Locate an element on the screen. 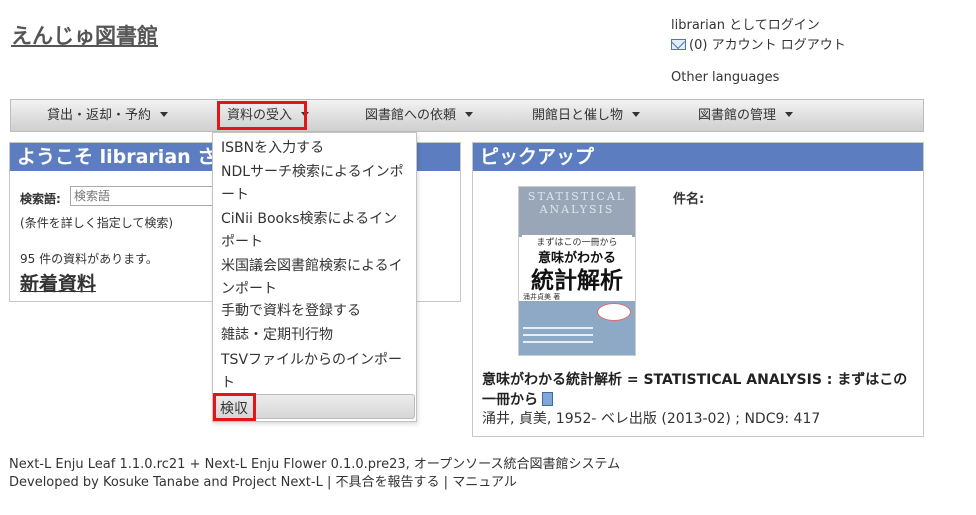  cover-english-title: STATISTICAL ANALYSIS is located at coordinates (577, 203).